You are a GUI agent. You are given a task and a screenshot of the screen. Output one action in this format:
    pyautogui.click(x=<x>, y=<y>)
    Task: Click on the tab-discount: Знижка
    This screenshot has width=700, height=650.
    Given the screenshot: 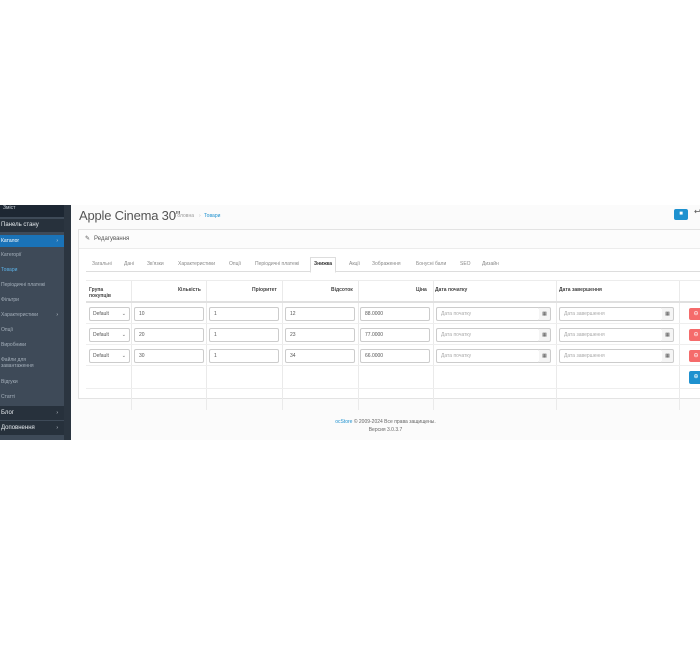 What is the action you would take?
    pyautogui.click(x=323, y=265)
    